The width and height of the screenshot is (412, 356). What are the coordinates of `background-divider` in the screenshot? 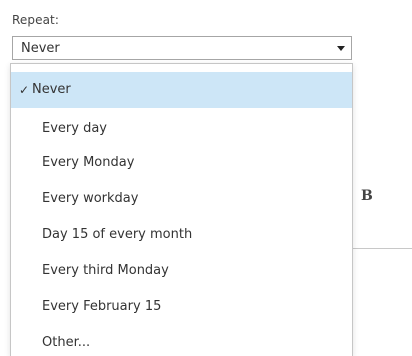 It's located at (382, 248).